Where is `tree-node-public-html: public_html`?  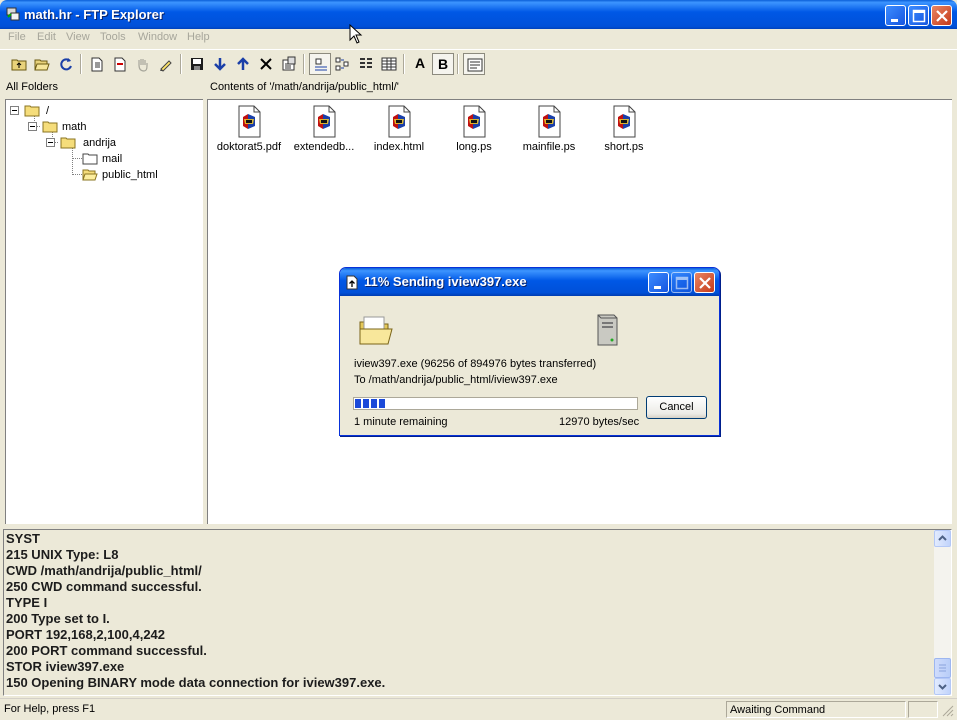
tree-node-public-html: public_html is located at coordinates (137, 175).